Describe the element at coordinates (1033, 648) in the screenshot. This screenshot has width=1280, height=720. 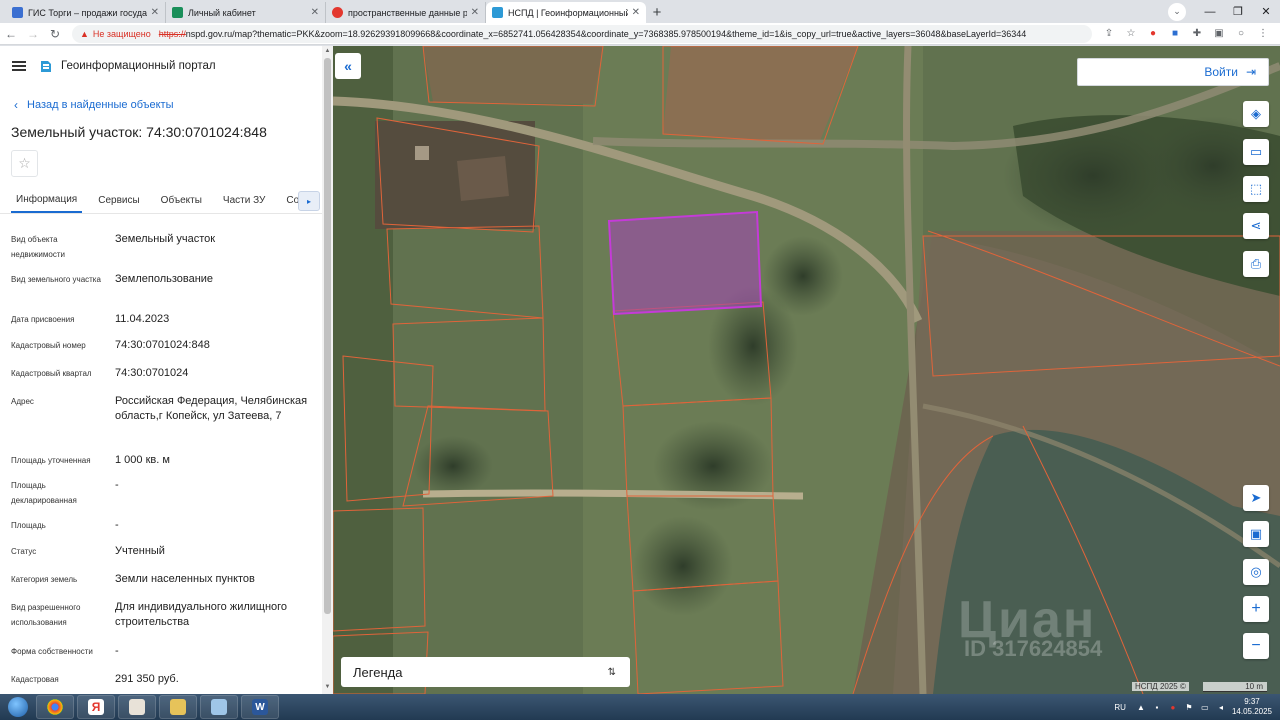
I see `watermark-id: ID 317624854` at that location.